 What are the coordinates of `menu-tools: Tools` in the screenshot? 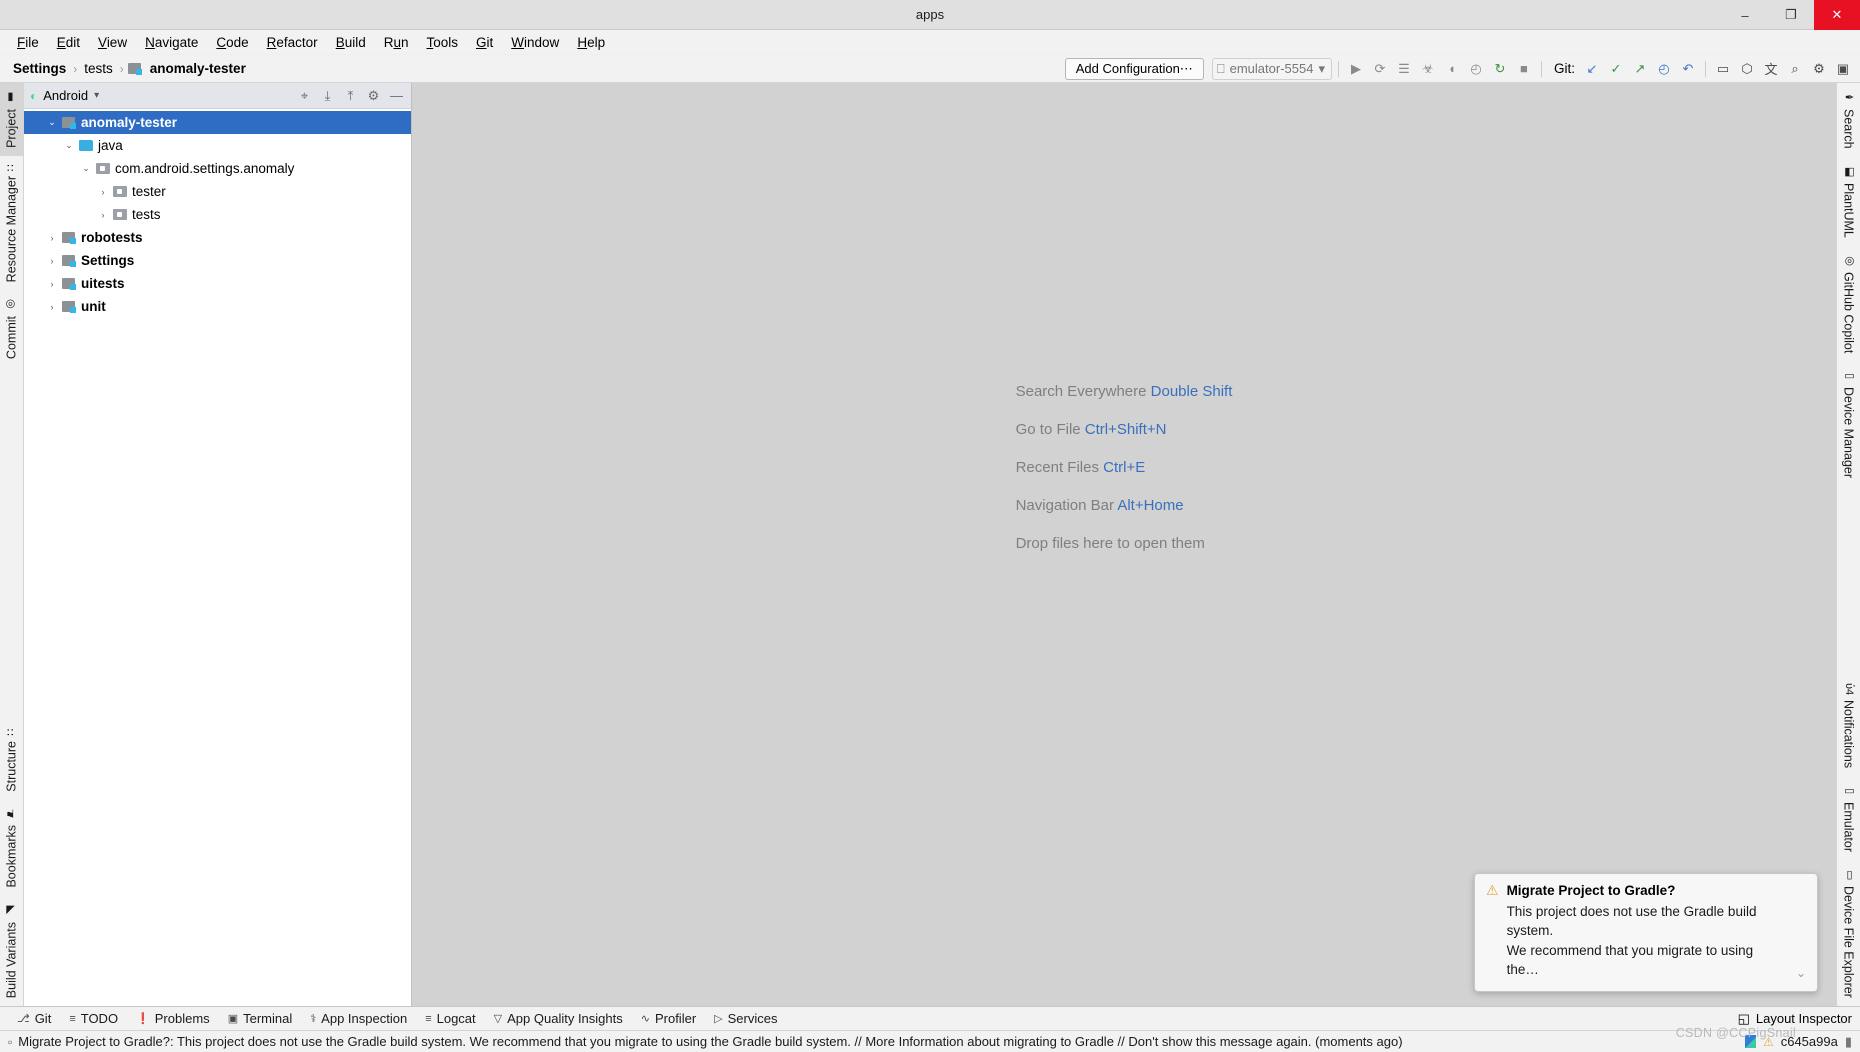 It's located at (443, 42).